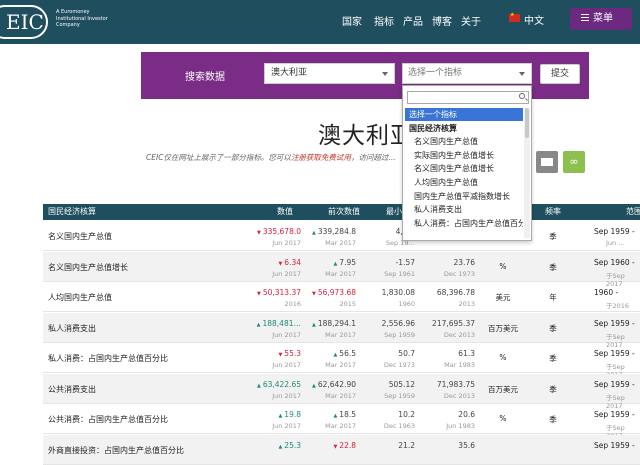 The height and width of the screenshot is (465, 640). What do you see at coordinates (80, 236) in the screenshot?
I see `row-name: 名义国内生产总值` at bounding box center [80, 236].